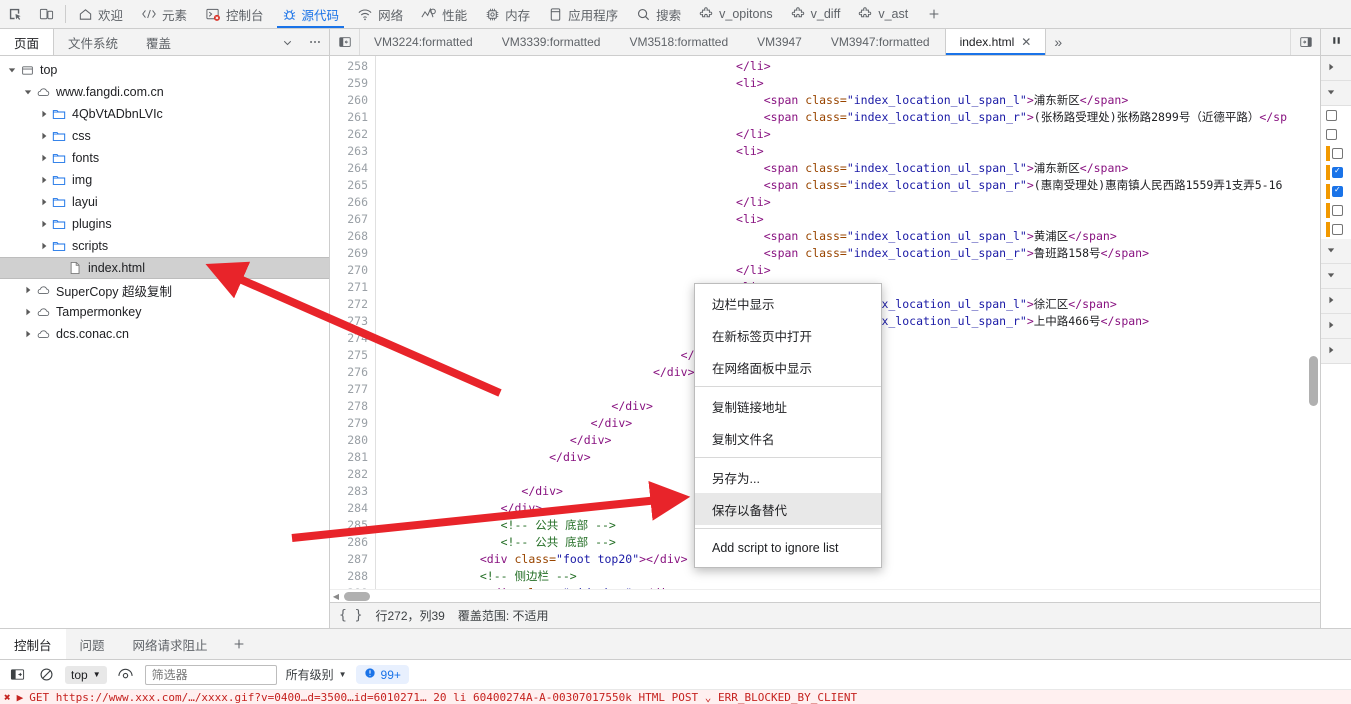 The height and width of the screenshot is (704, 1351). Describe the element at coordinates (349, 236) in the screenshot. I see `line-number: 268` at that location.